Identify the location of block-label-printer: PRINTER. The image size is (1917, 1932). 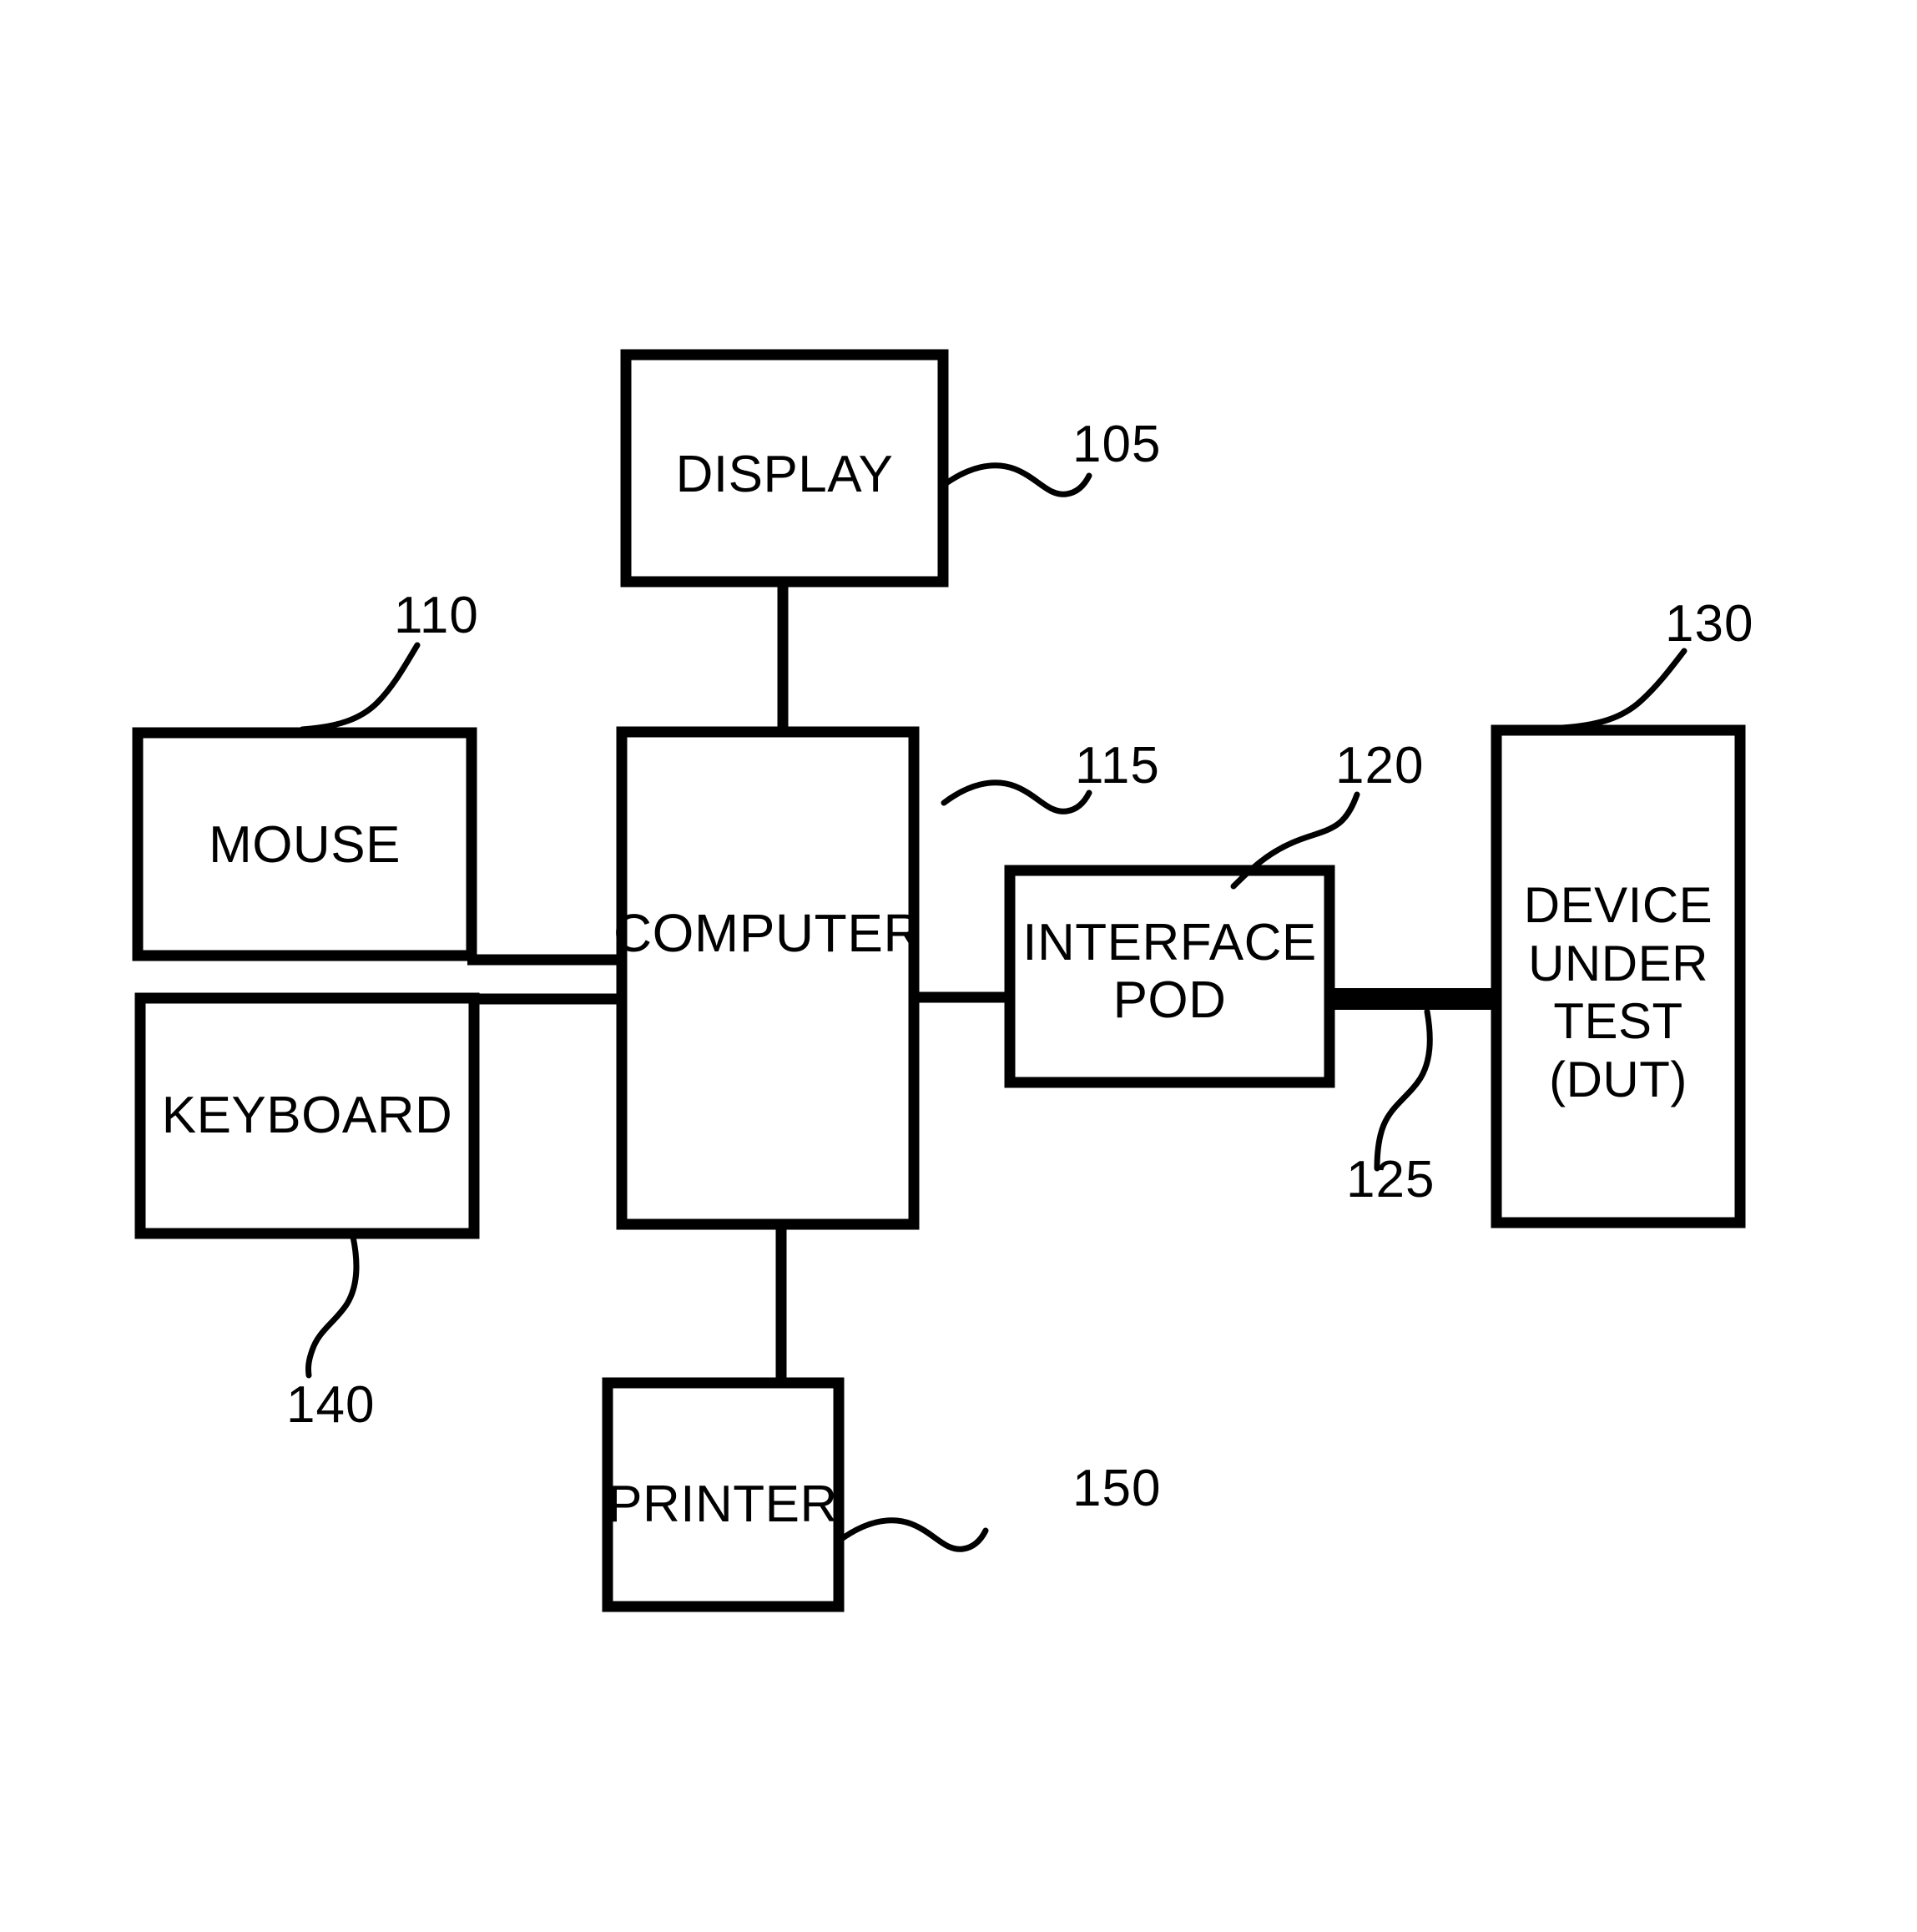
(723, 1504).